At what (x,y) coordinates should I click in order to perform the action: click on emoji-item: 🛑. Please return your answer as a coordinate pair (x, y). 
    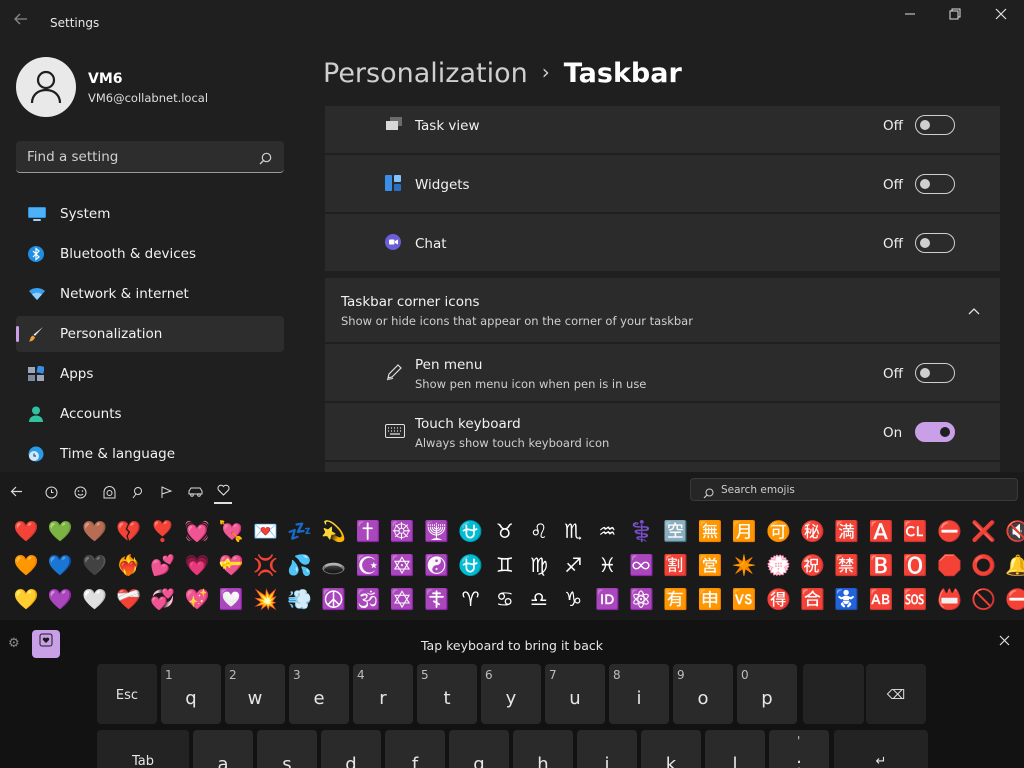
    Looking at the image, I should click on (949, 565).